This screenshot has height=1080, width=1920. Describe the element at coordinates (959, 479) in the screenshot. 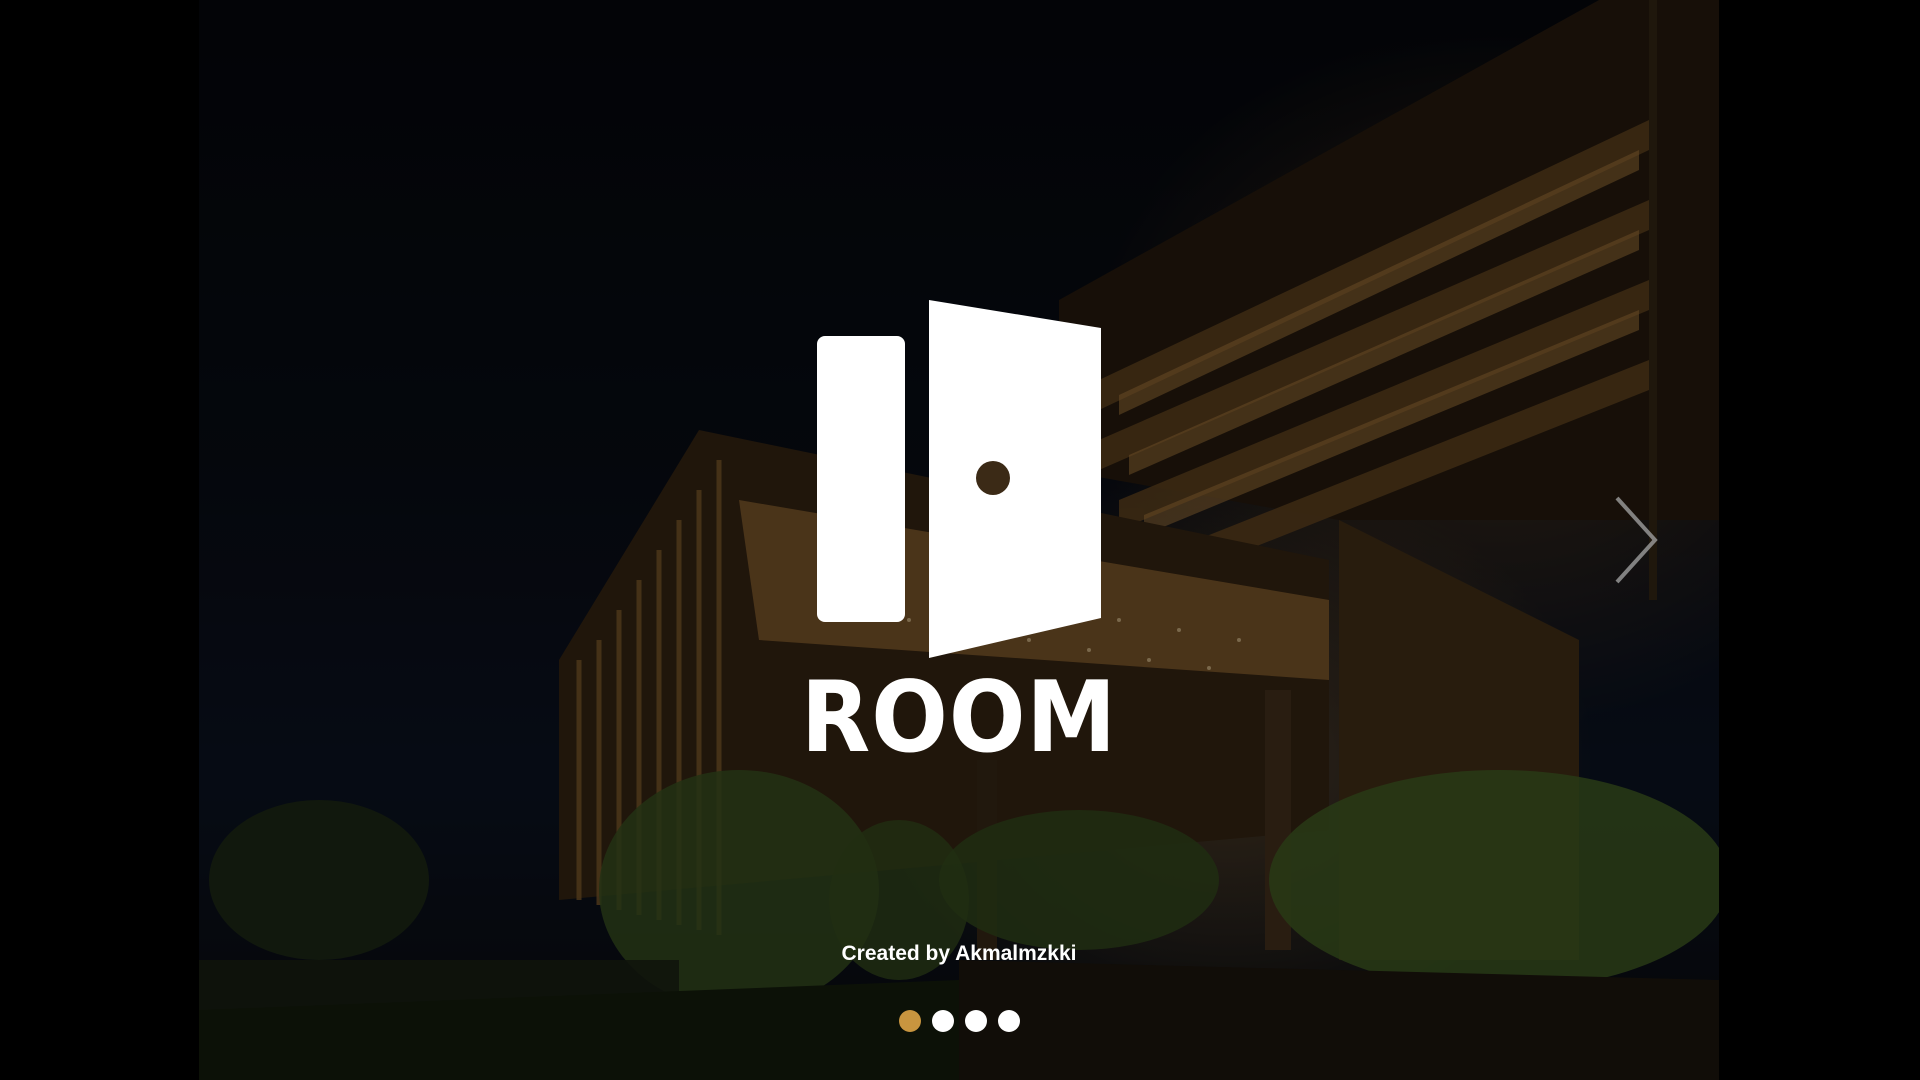

I see `door-icon` at that location.